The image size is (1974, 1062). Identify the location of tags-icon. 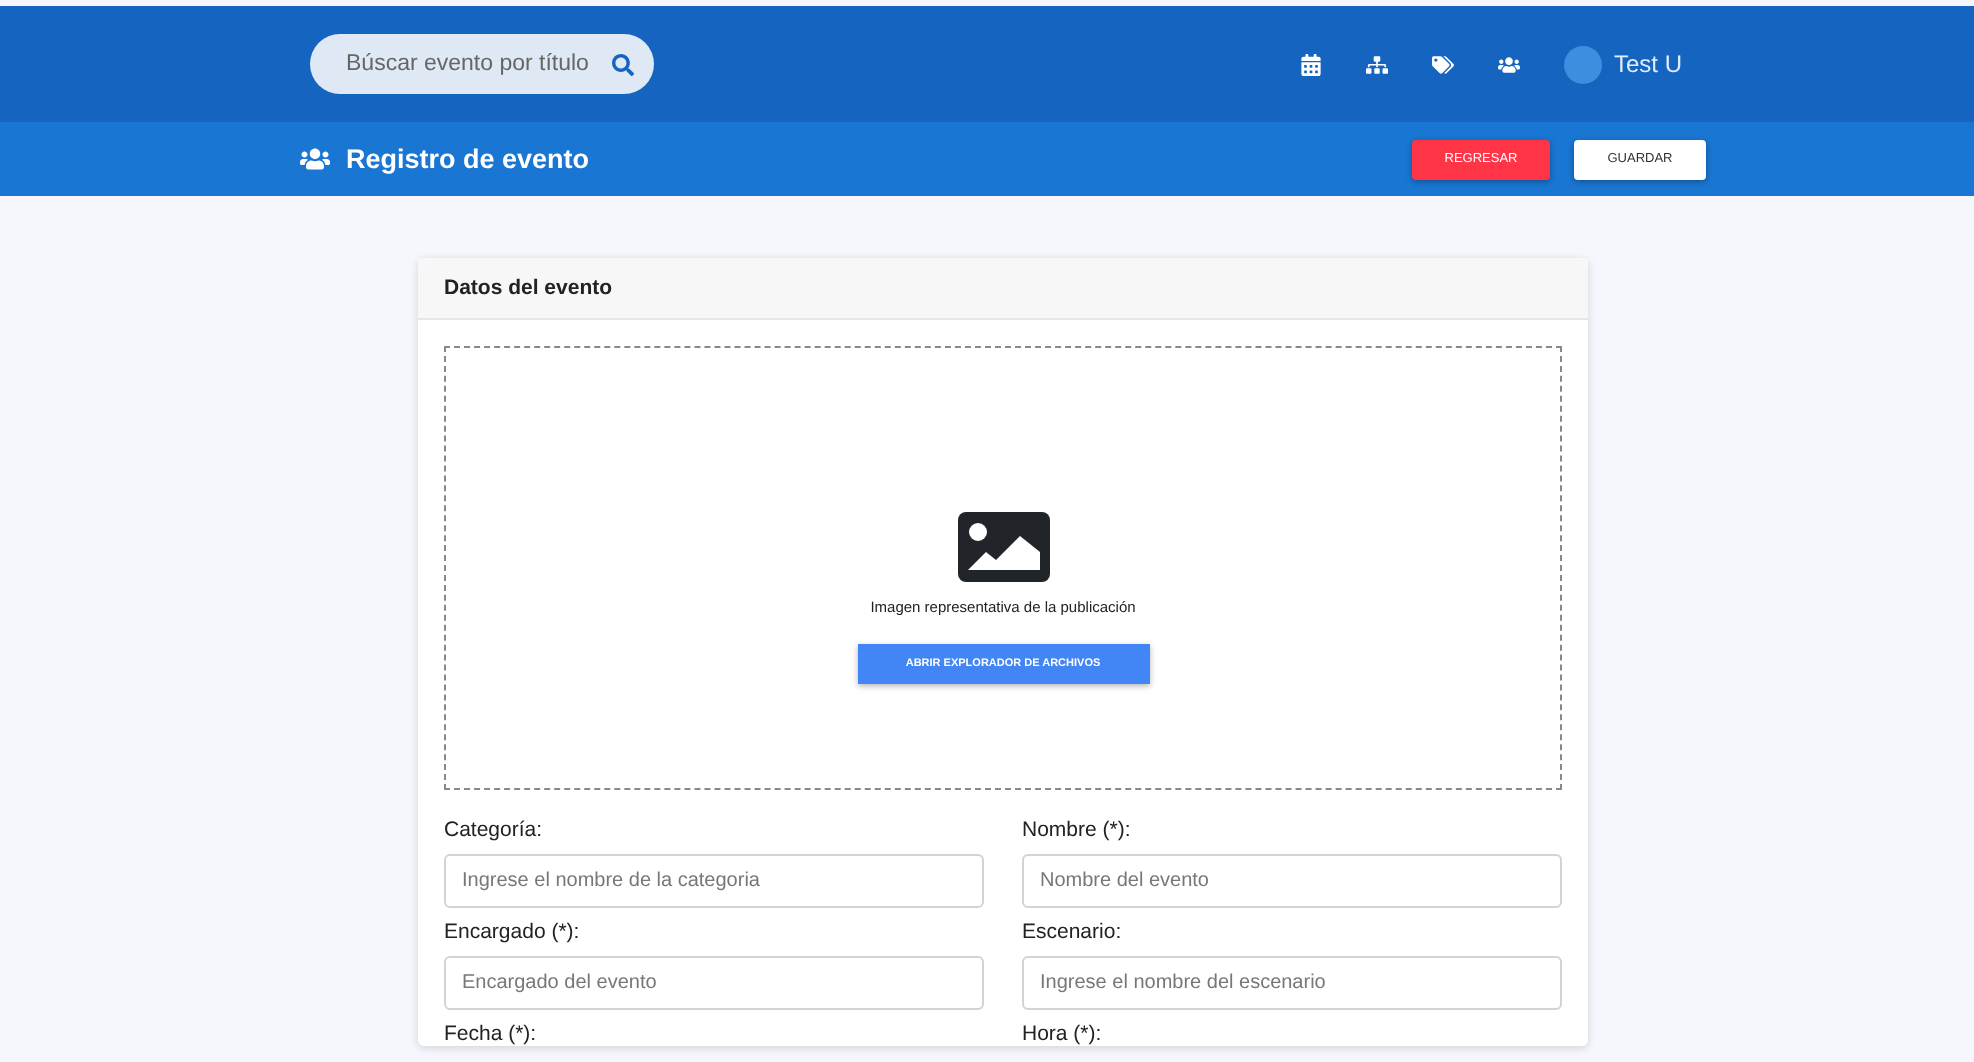
(1442, 64).